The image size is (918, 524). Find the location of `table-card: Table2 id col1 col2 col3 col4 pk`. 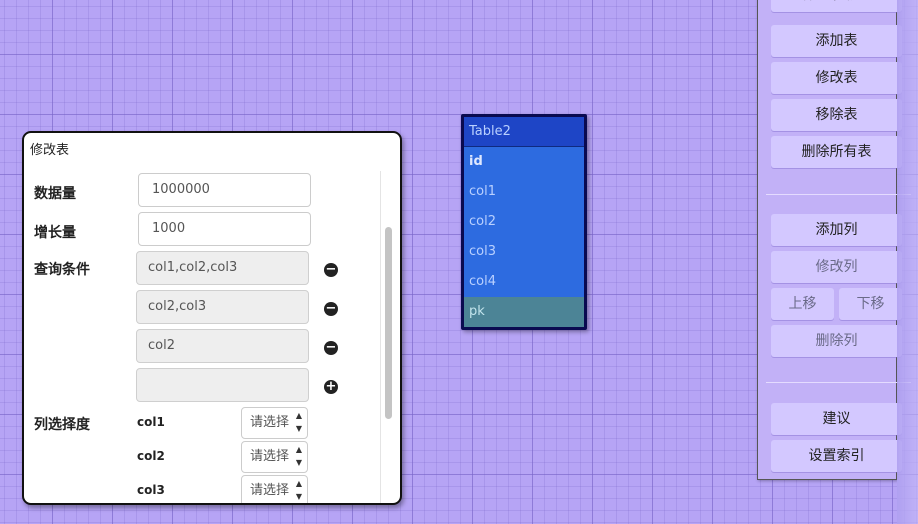

table-card: Table2 id col1 col2 col3 col4 pk is located at coordinates (524, 222).